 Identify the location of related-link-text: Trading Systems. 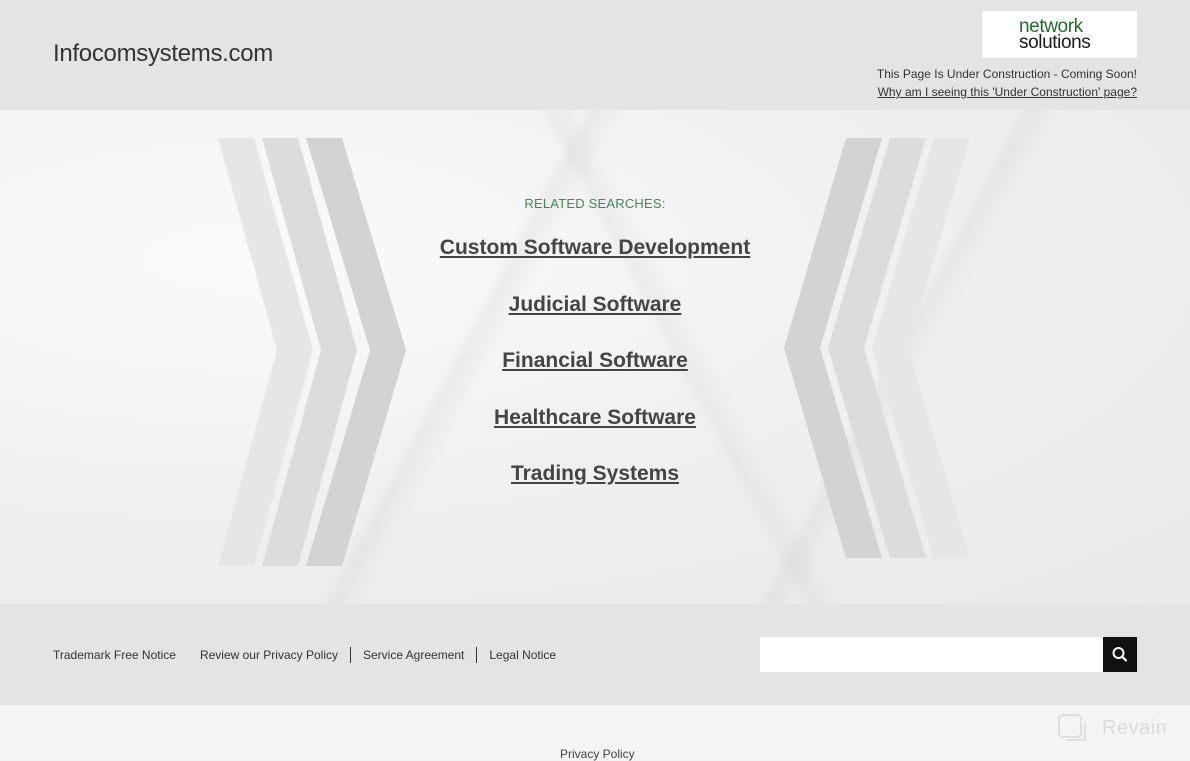
(595, 473).